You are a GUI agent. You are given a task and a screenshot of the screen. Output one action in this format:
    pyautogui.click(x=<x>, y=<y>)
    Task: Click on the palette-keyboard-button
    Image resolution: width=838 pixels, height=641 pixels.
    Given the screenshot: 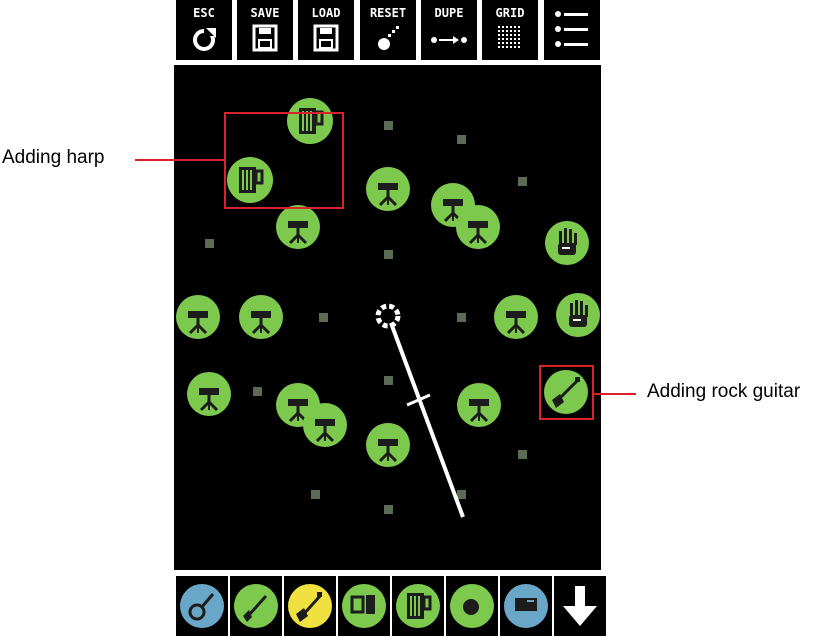 What is the action you would take?
    pyautogui.click(x=364, y=606)
    